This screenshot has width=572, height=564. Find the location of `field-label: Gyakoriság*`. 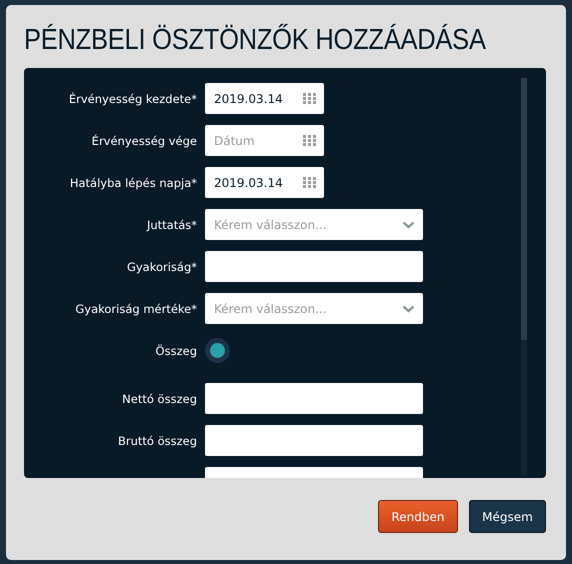

field-label: Gyakoriság* is located at coordinates (161, 267).